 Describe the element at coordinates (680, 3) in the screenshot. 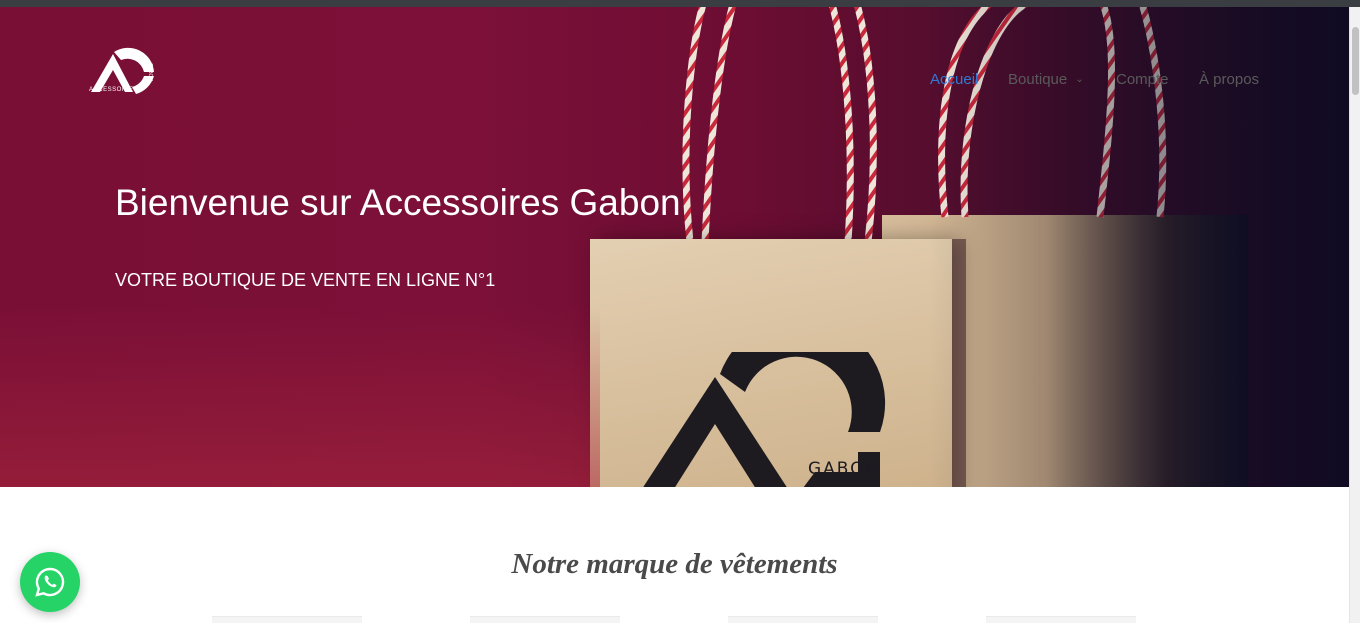

I see `browser-top-bar` at that location.